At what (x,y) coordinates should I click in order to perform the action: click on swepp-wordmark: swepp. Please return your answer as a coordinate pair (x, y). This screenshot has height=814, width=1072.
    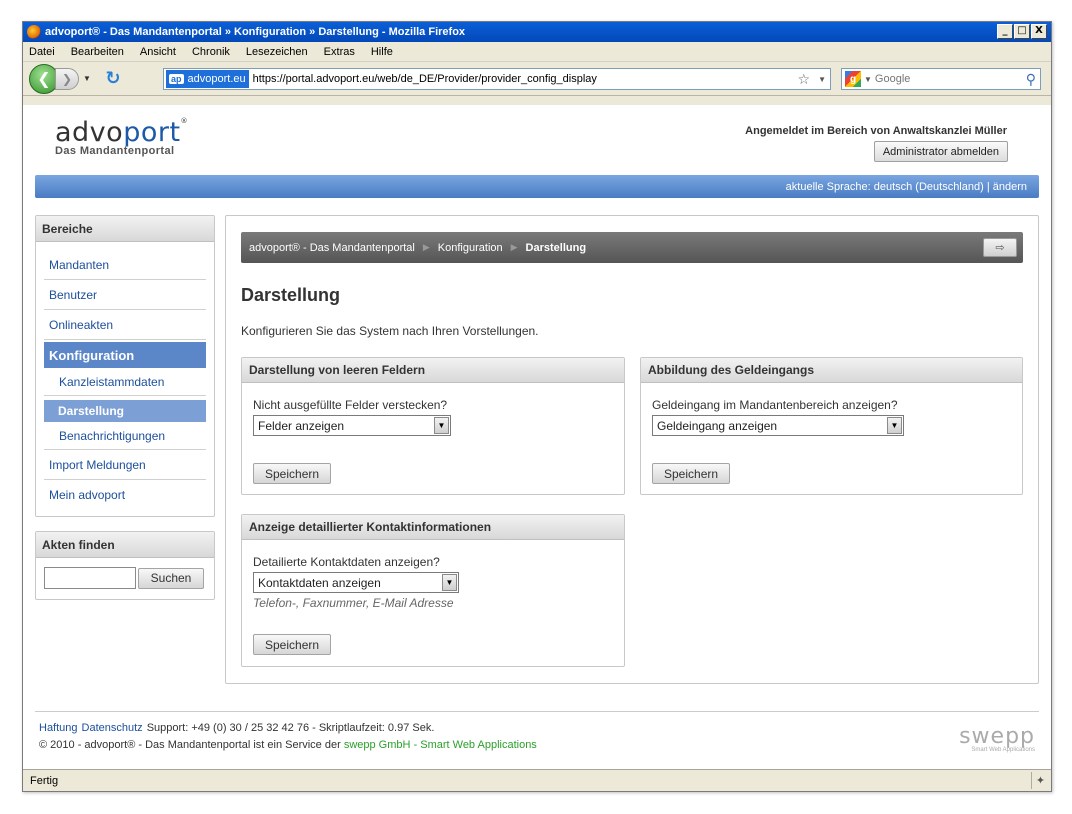
    Looking at the image, I should click on (997, 736).